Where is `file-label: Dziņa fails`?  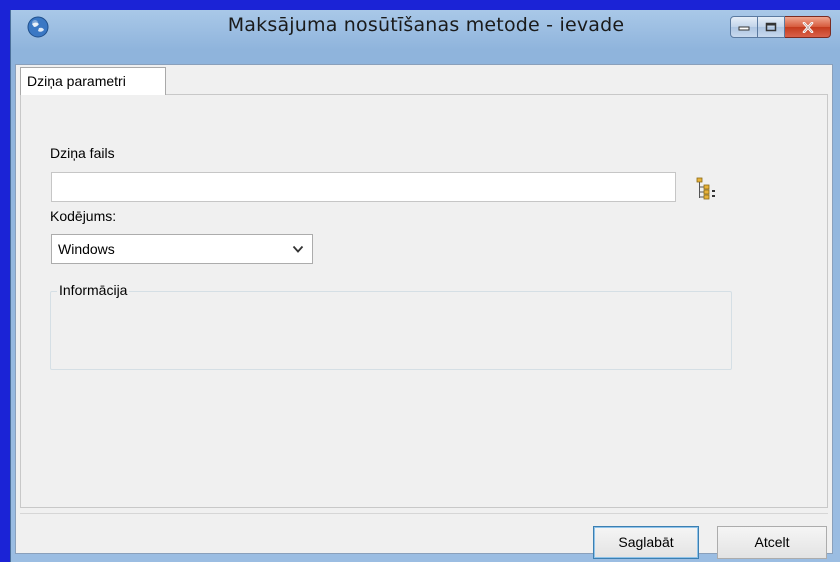 file-label: Dziņa fails is located at coordinates (82, 153).